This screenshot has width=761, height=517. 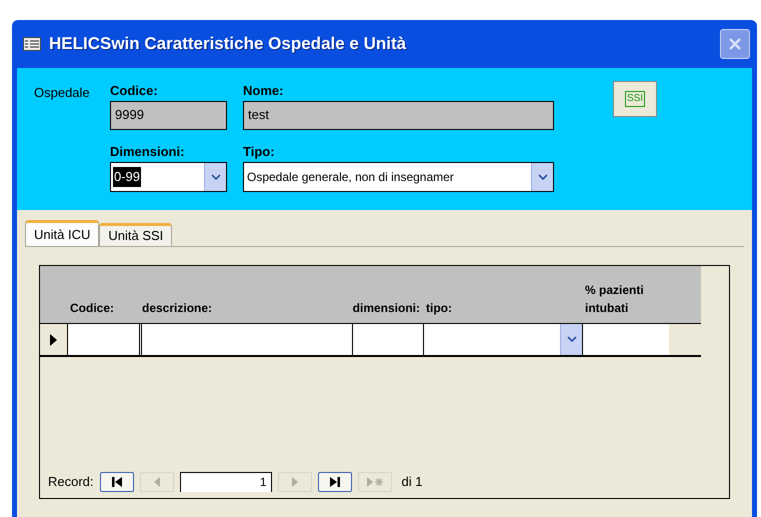 I want to click on column-header: descrizione:, so click(x=177, y=308).